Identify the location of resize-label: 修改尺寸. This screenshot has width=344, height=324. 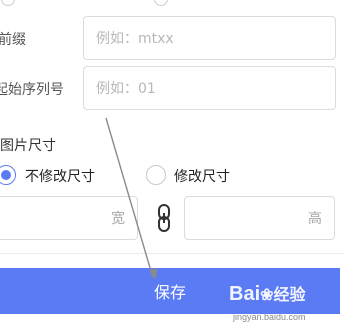
(202, 176).